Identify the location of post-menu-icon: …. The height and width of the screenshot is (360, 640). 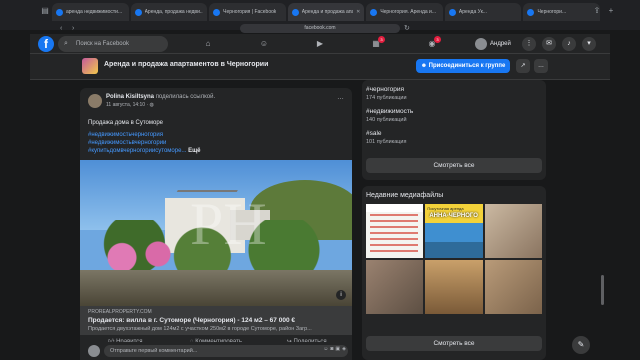
(340, 97).